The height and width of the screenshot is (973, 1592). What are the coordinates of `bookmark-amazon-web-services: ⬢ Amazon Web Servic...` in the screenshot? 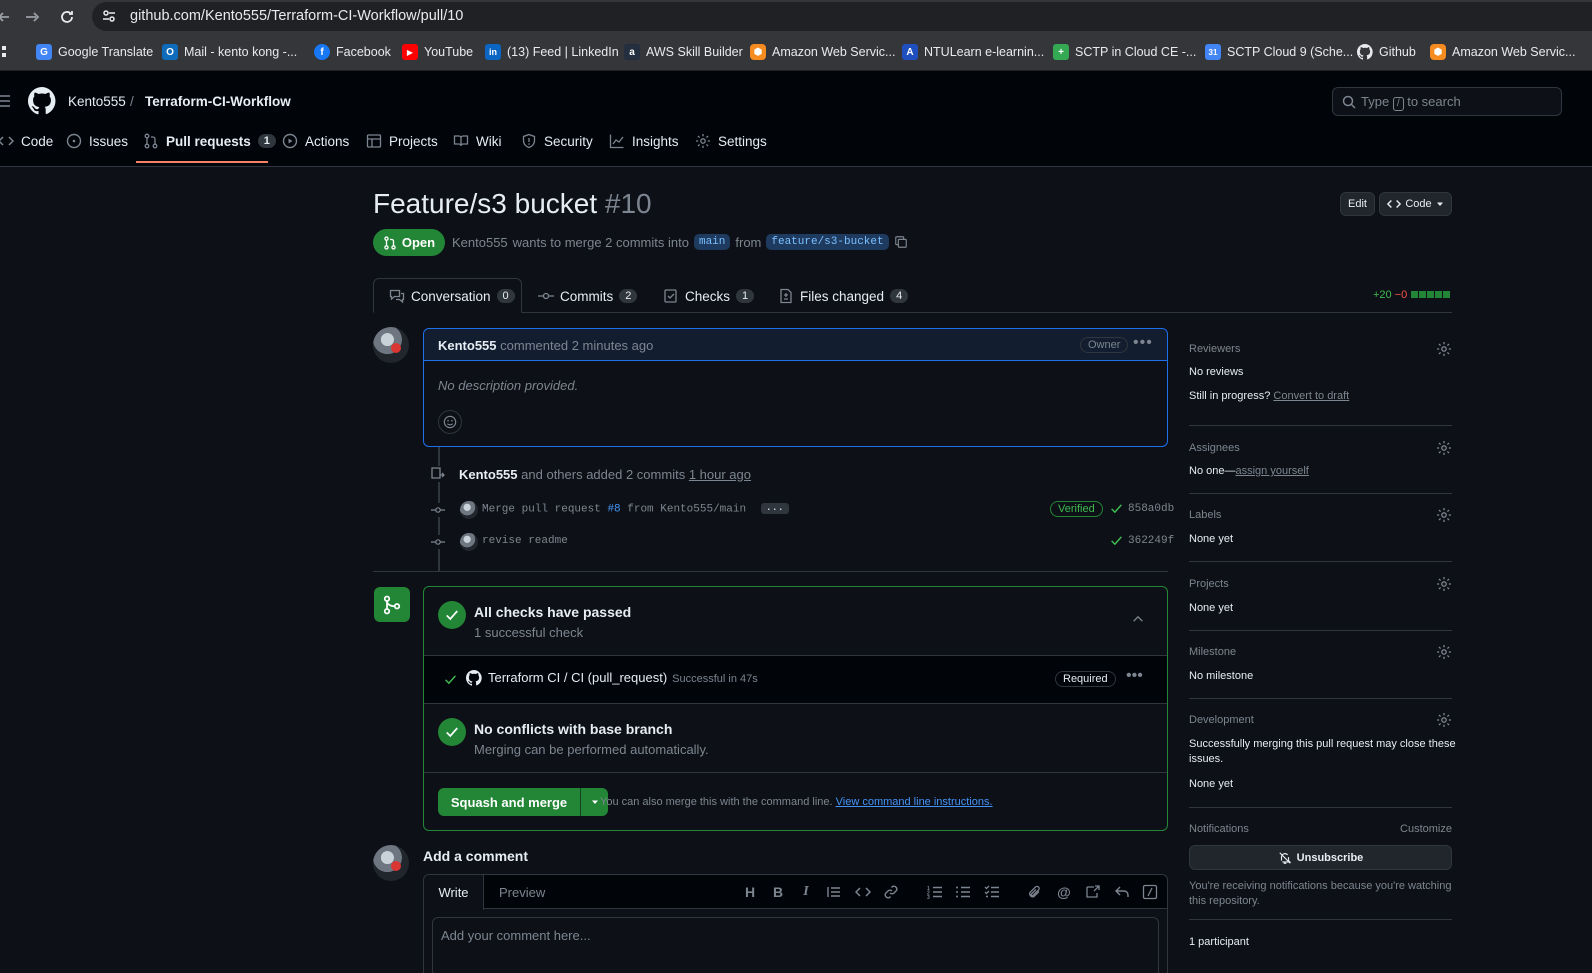 It's located at (822, 52).